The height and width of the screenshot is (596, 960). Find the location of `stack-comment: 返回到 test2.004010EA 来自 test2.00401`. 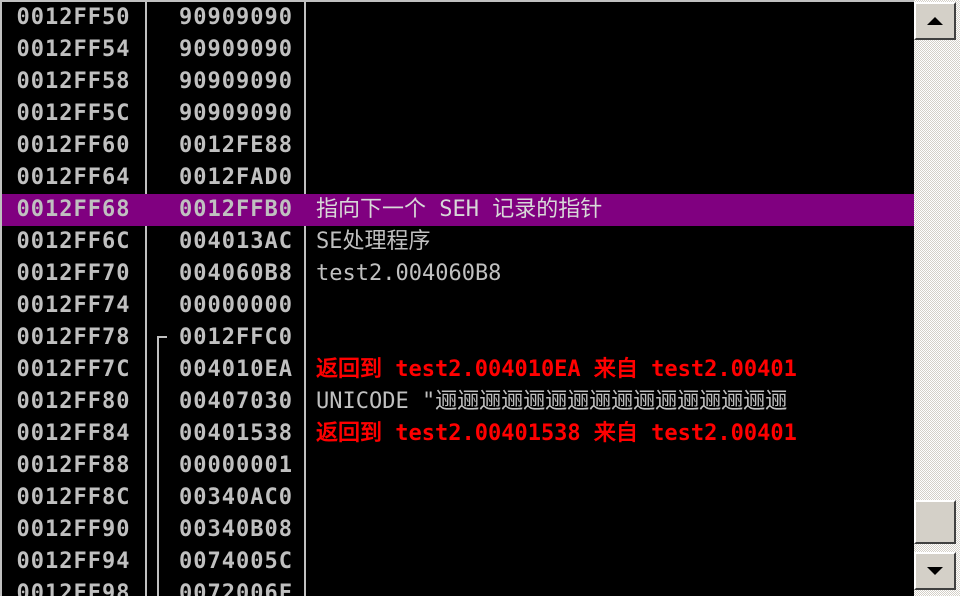

stack-comment: 返回到 test2.004010EA 来自 test2.00401 is located at coordinates (556, 369).